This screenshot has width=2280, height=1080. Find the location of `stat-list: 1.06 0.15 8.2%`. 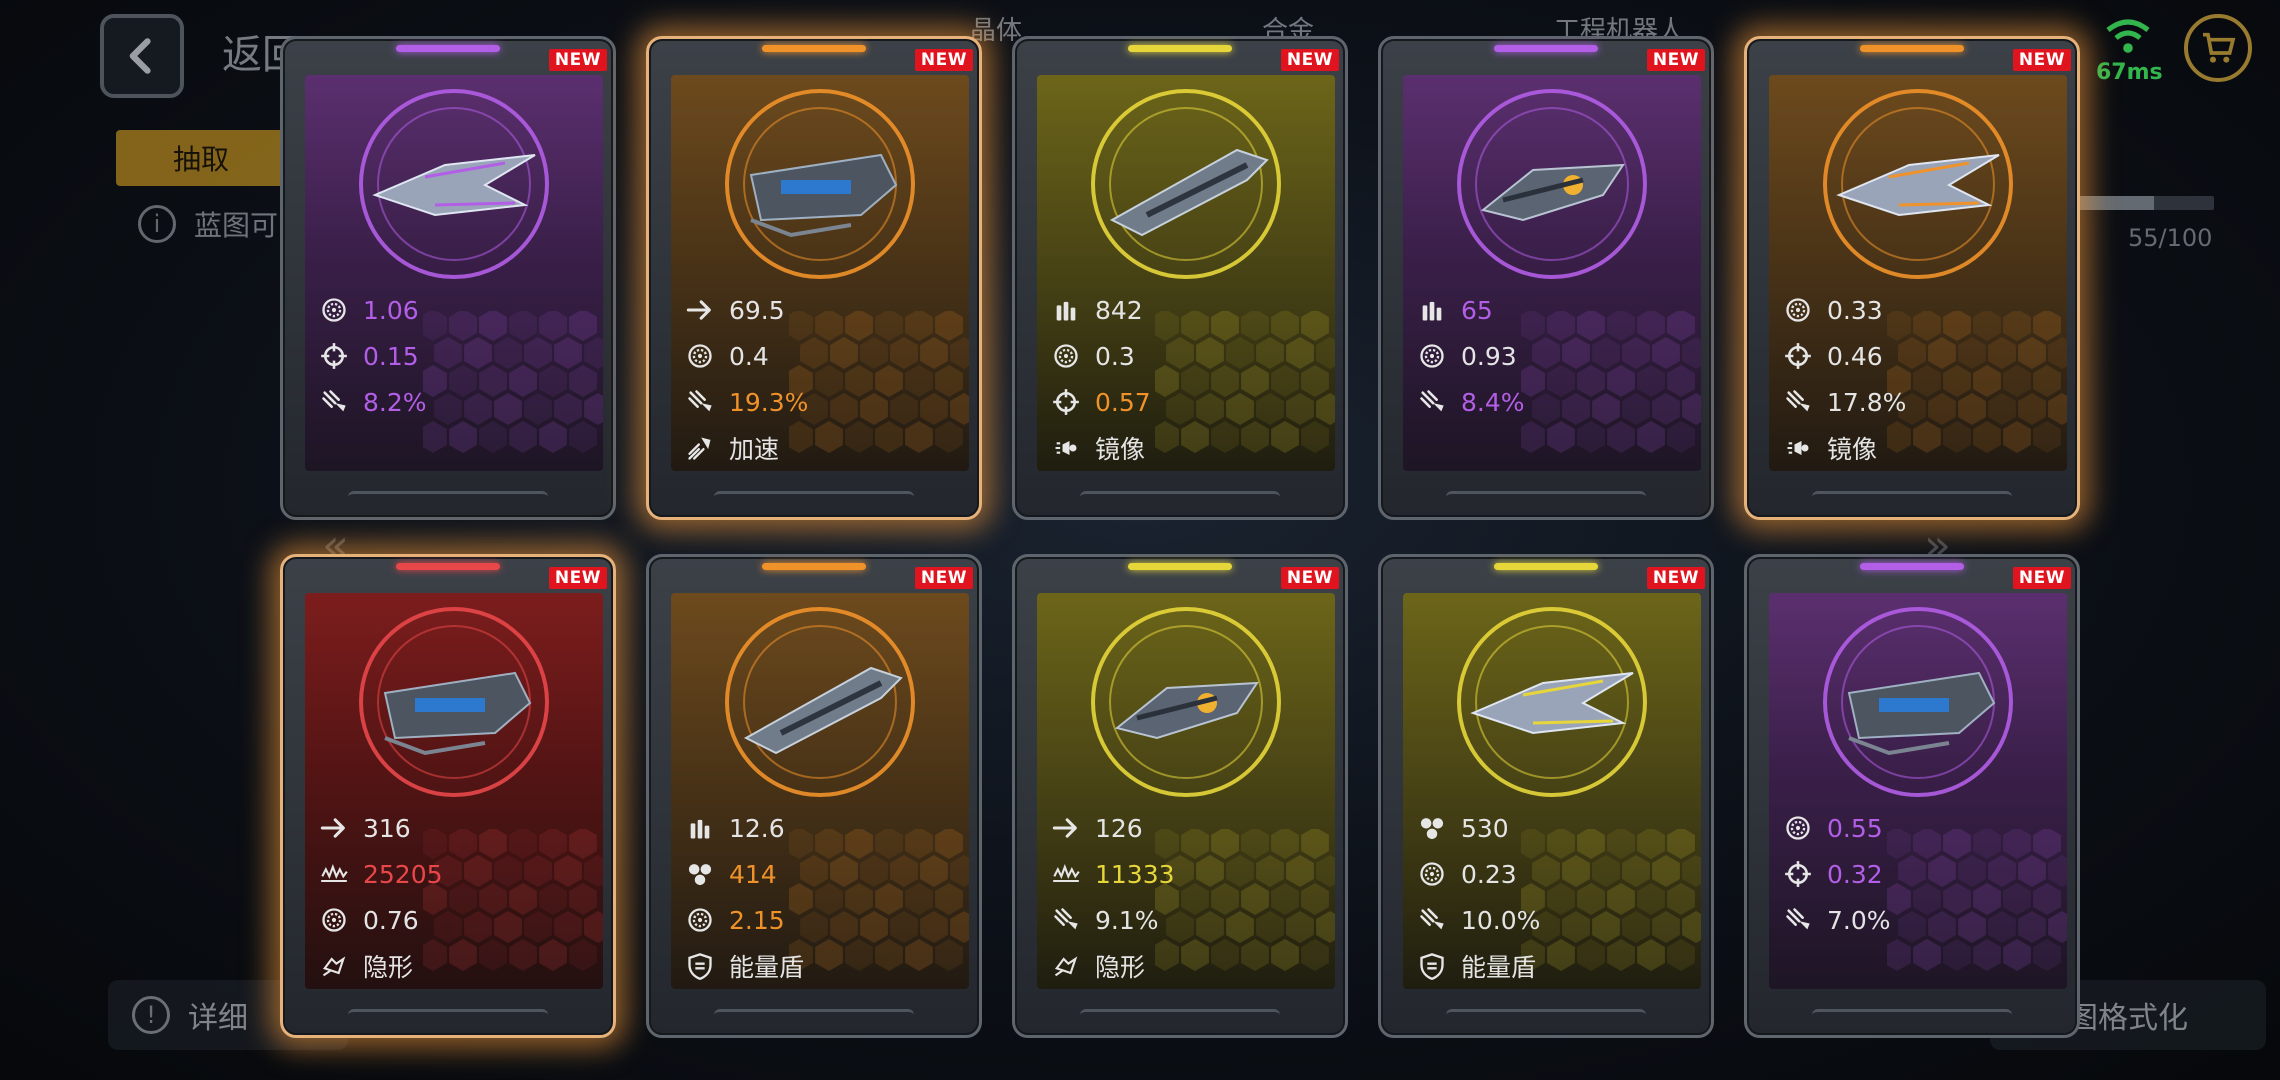

stat-list: 1.06 0.15 8.2% is located at coordinates (456, 356).